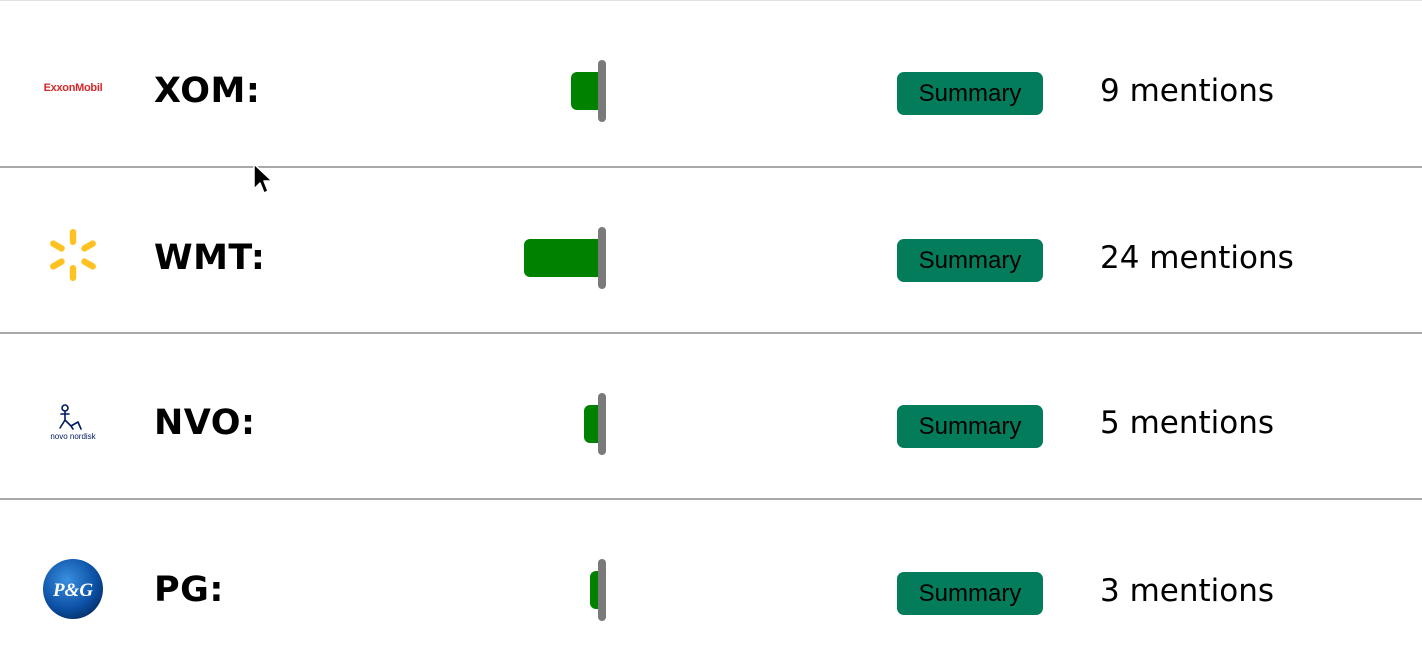  Describe the element at coordinates (205, 423) in the screenshot. I see `ticker-label: NVO:` at that location.